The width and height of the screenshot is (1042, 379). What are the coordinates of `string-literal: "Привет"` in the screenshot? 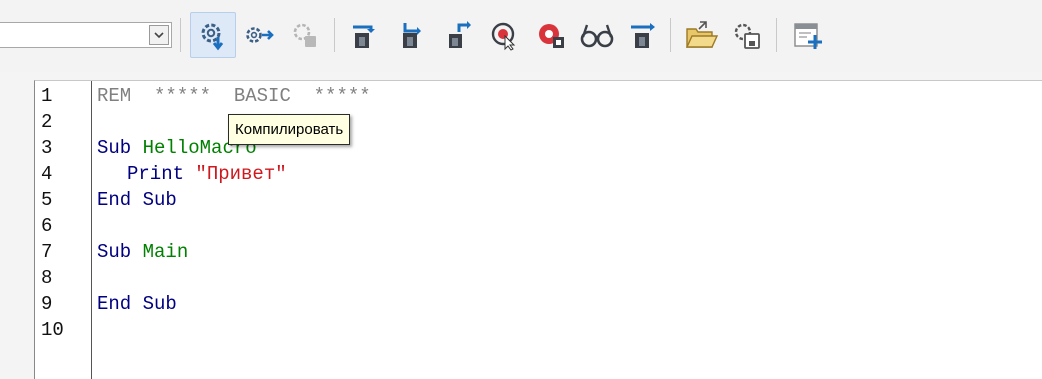 It's located at (241, 174).